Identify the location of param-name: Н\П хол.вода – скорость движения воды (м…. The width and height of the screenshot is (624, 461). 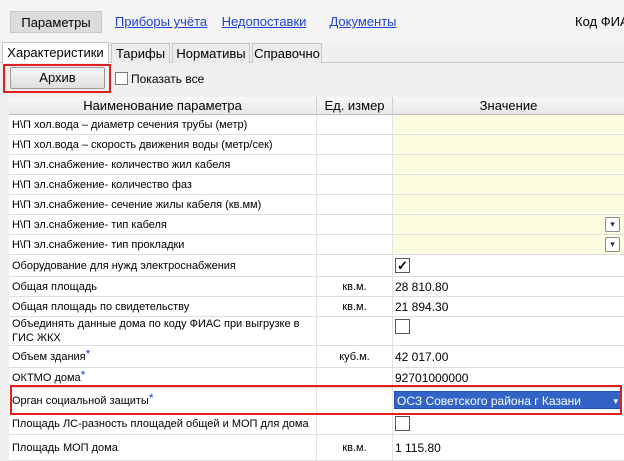
(163, 144).